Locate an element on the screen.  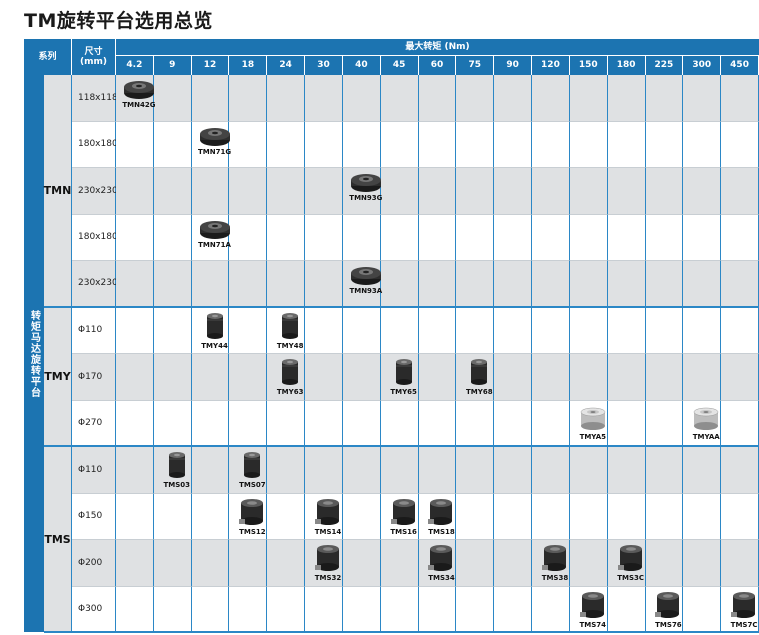
product-item: TMS3C is located at coordinates (631, 562).